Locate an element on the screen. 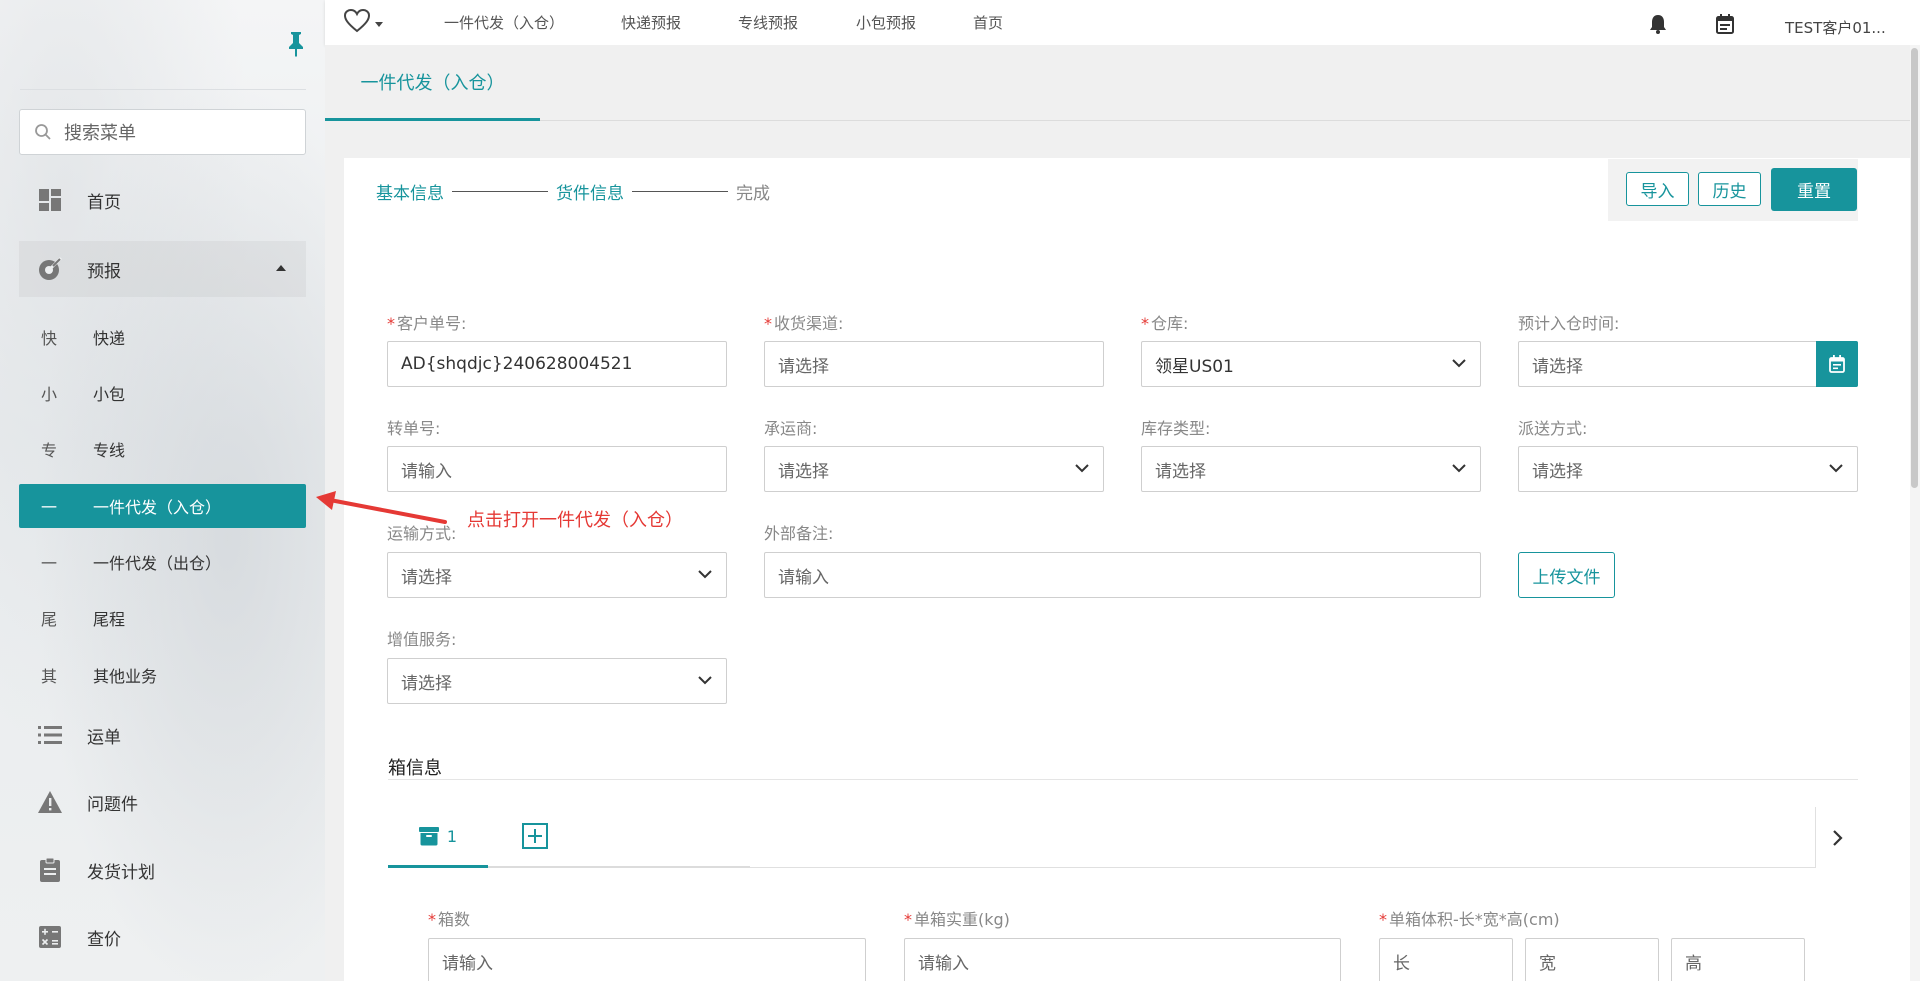  sidebar-item-label: 发货计划 is located at coordinates (121, 872).